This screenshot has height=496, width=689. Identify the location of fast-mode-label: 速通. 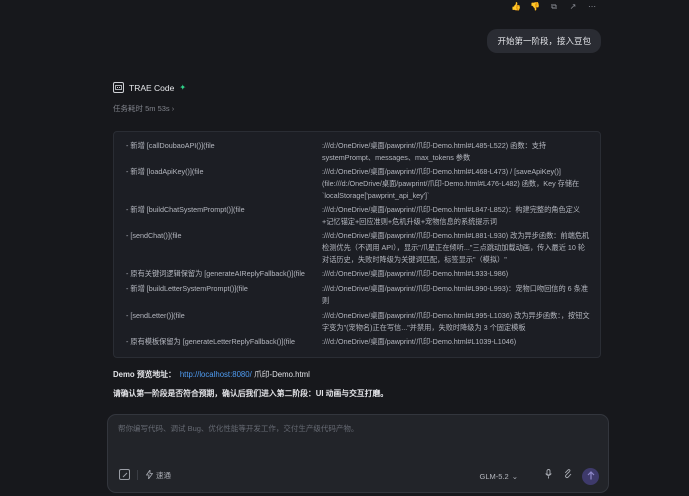
(163, 475).